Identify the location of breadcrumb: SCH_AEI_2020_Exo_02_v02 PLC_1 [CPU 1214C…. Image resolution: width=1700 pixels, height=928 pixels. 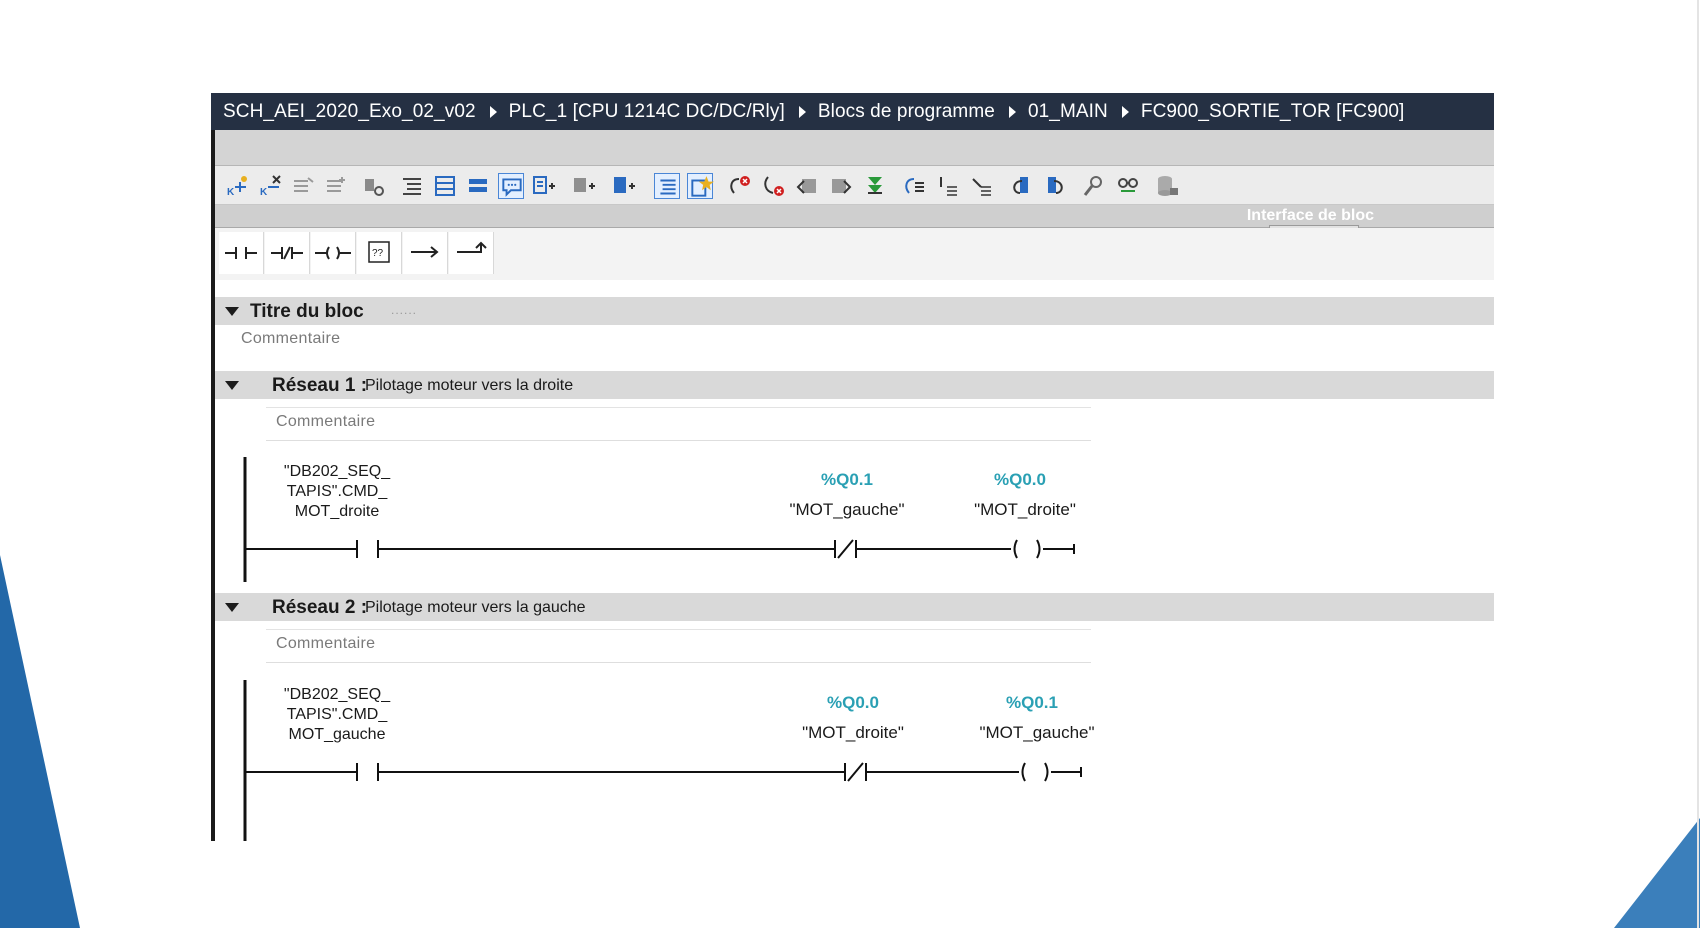
(852, 111).